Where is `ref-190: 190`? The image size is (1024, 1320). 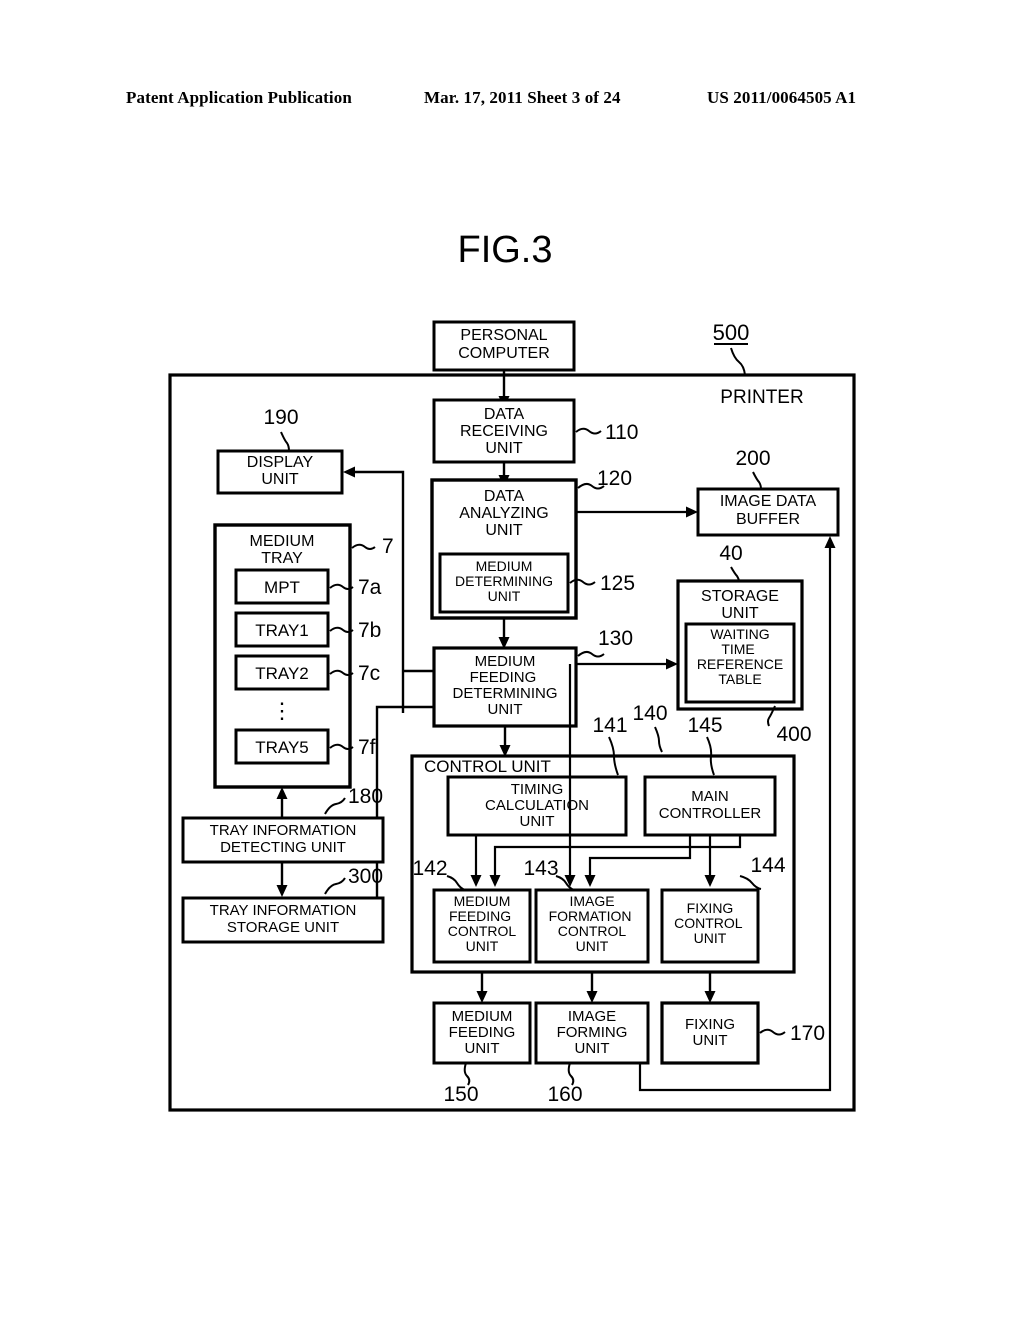 ref-190: 190 is located at coordinates (280, 417).